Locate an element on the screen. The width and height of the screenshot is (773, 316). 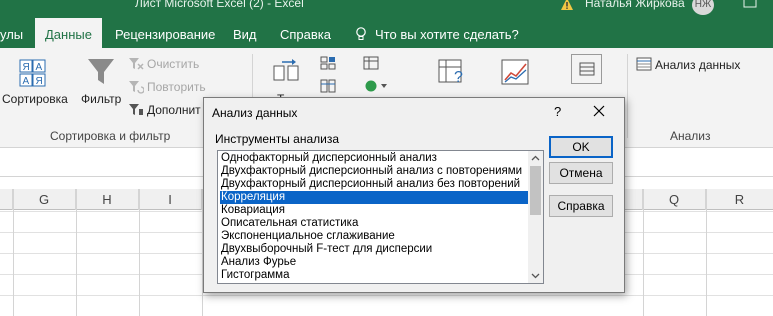
list-item: Двухвыборочный F-тест для дисперсии is located at coordinates (375, 249).